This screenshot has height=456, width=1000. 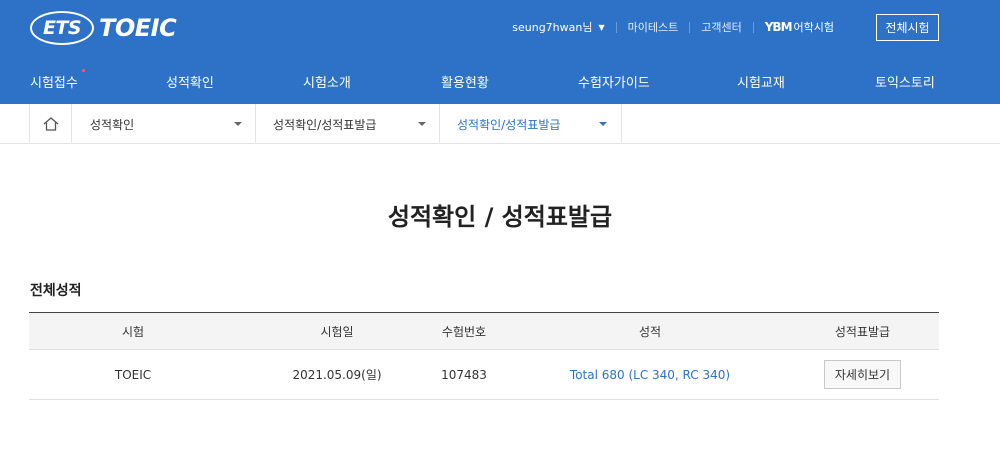 I want to click on utility-menu: seung7hwan님 ▼ 마이테스트 고객센터 YBM 어학시험, so click(x=673, y=27).